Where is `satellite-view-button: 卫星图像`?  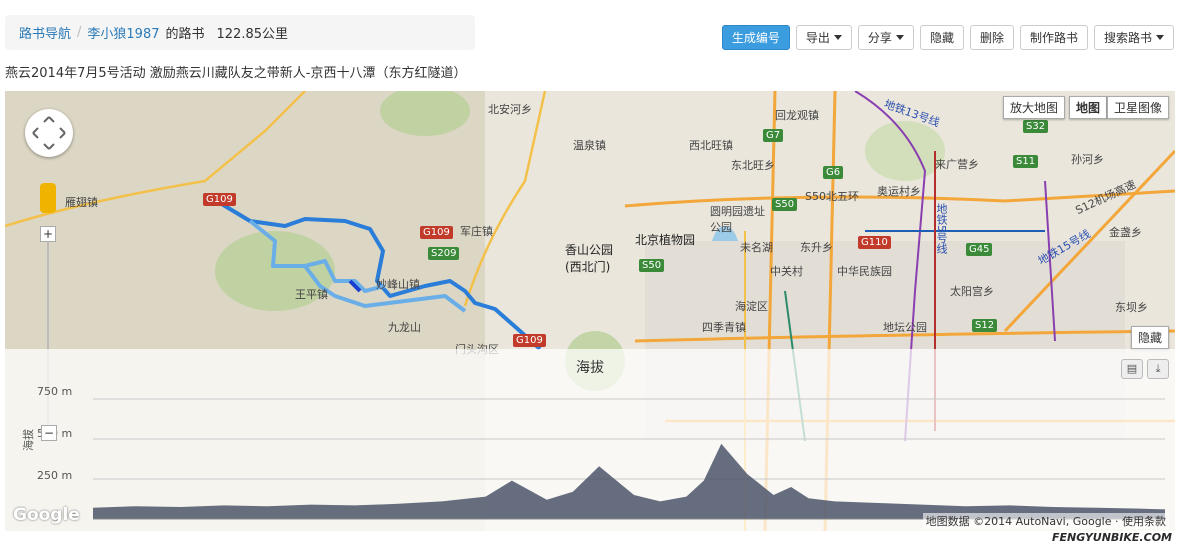 satellite-view-button: 卫星图像 is located at coordinates (1137, 107).